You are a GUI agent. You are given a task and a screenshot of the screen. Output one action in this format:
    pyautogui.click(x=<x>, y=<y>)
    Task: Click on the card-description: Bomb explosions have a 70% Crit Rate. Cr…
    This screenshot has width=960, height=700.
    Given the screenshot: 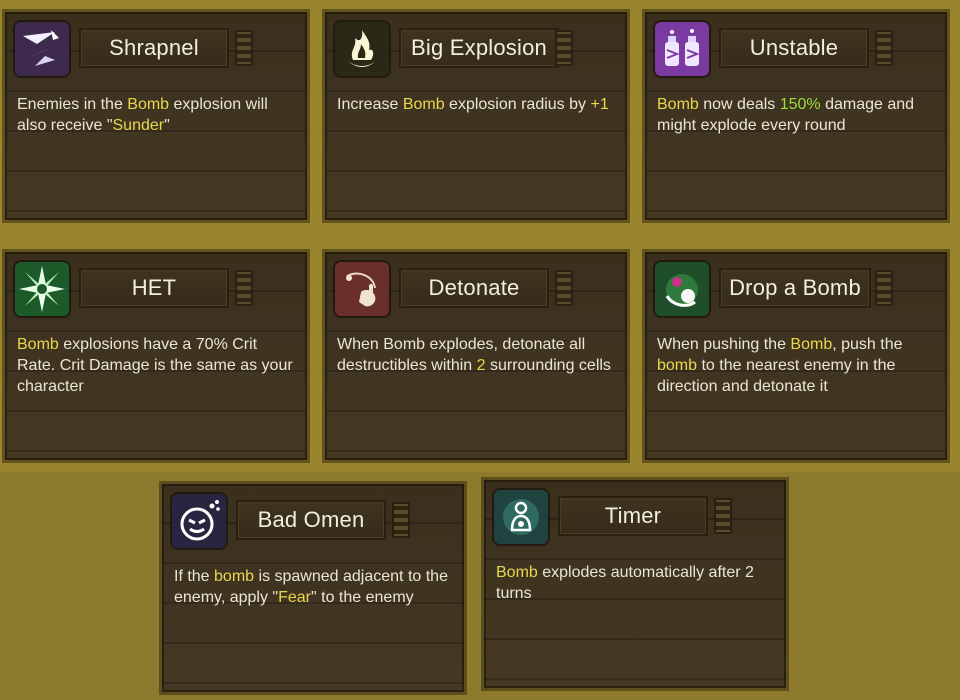 What is the action you would take?
    pyautogui.click(x=156, y=365)
    